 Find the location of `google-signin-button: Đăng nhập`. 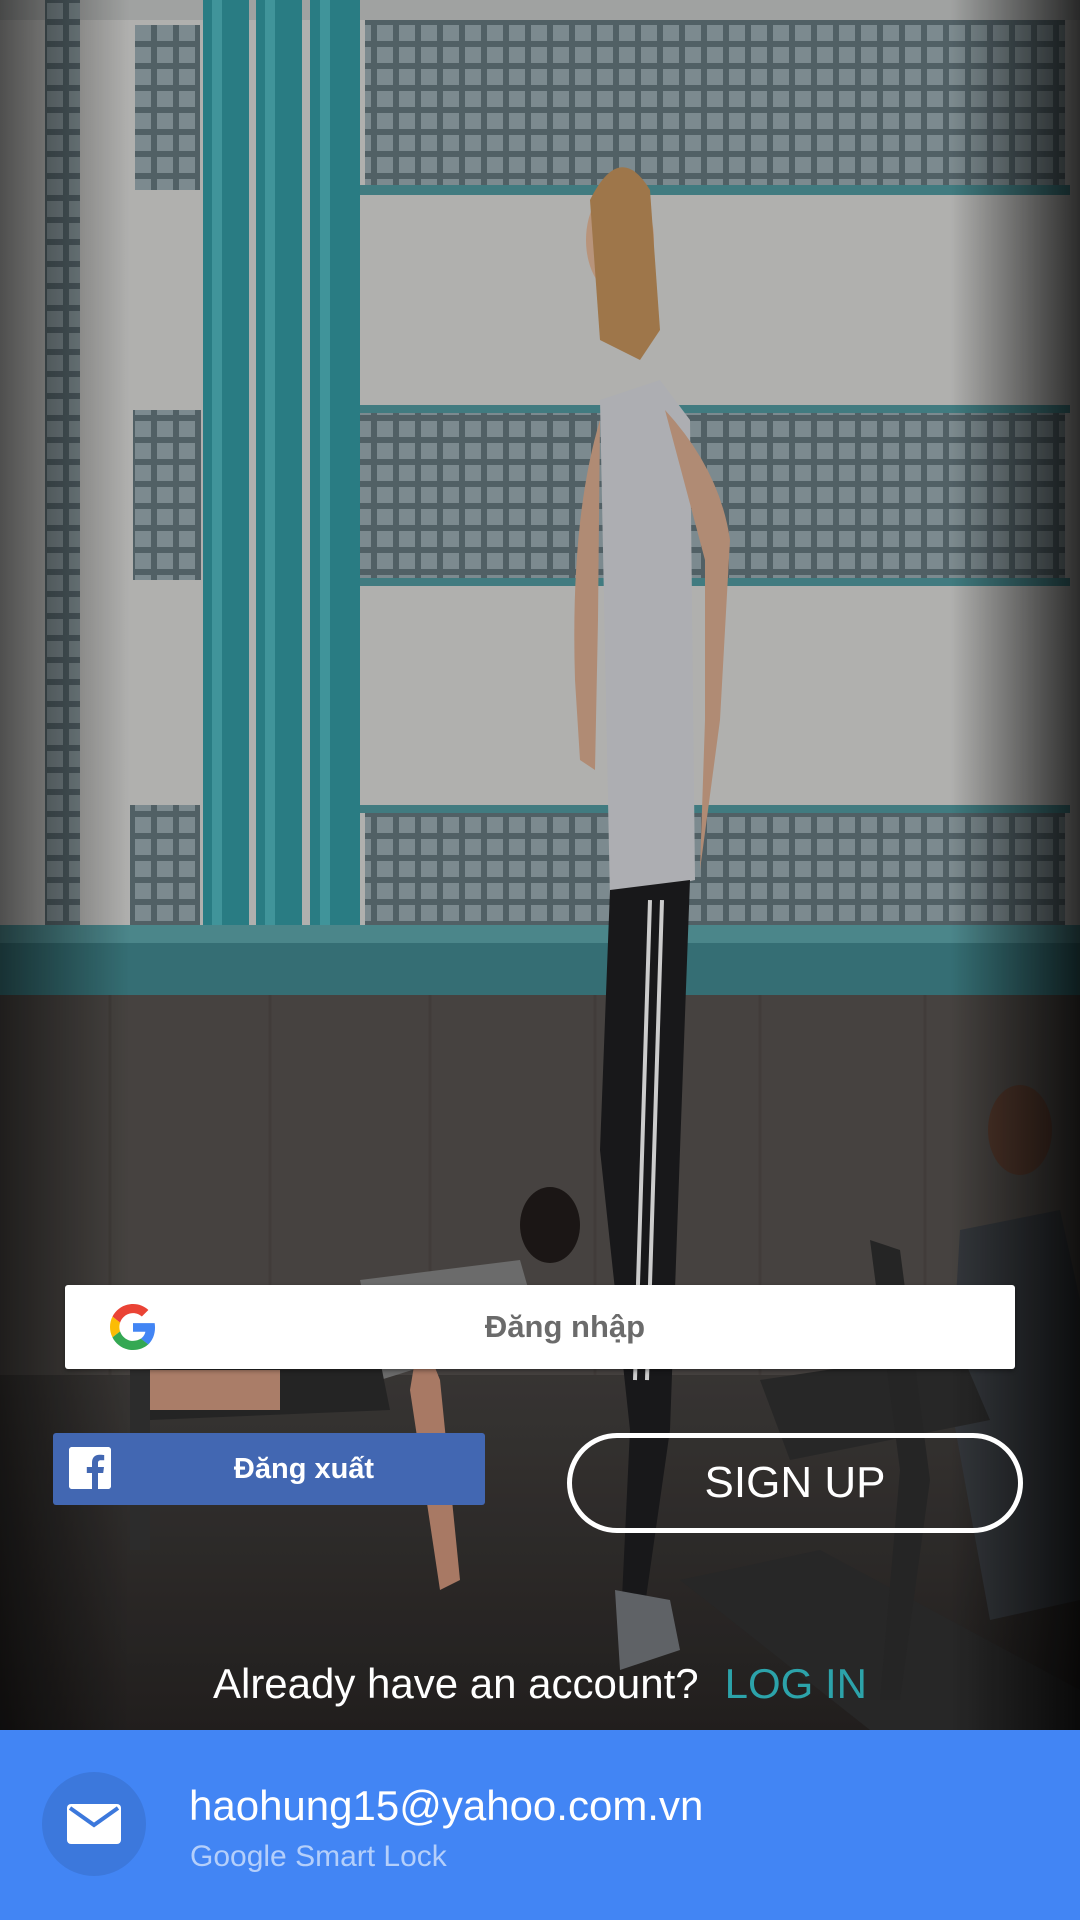

google-signin-button: Đăng nhập is located at coordinates (540, 1327).